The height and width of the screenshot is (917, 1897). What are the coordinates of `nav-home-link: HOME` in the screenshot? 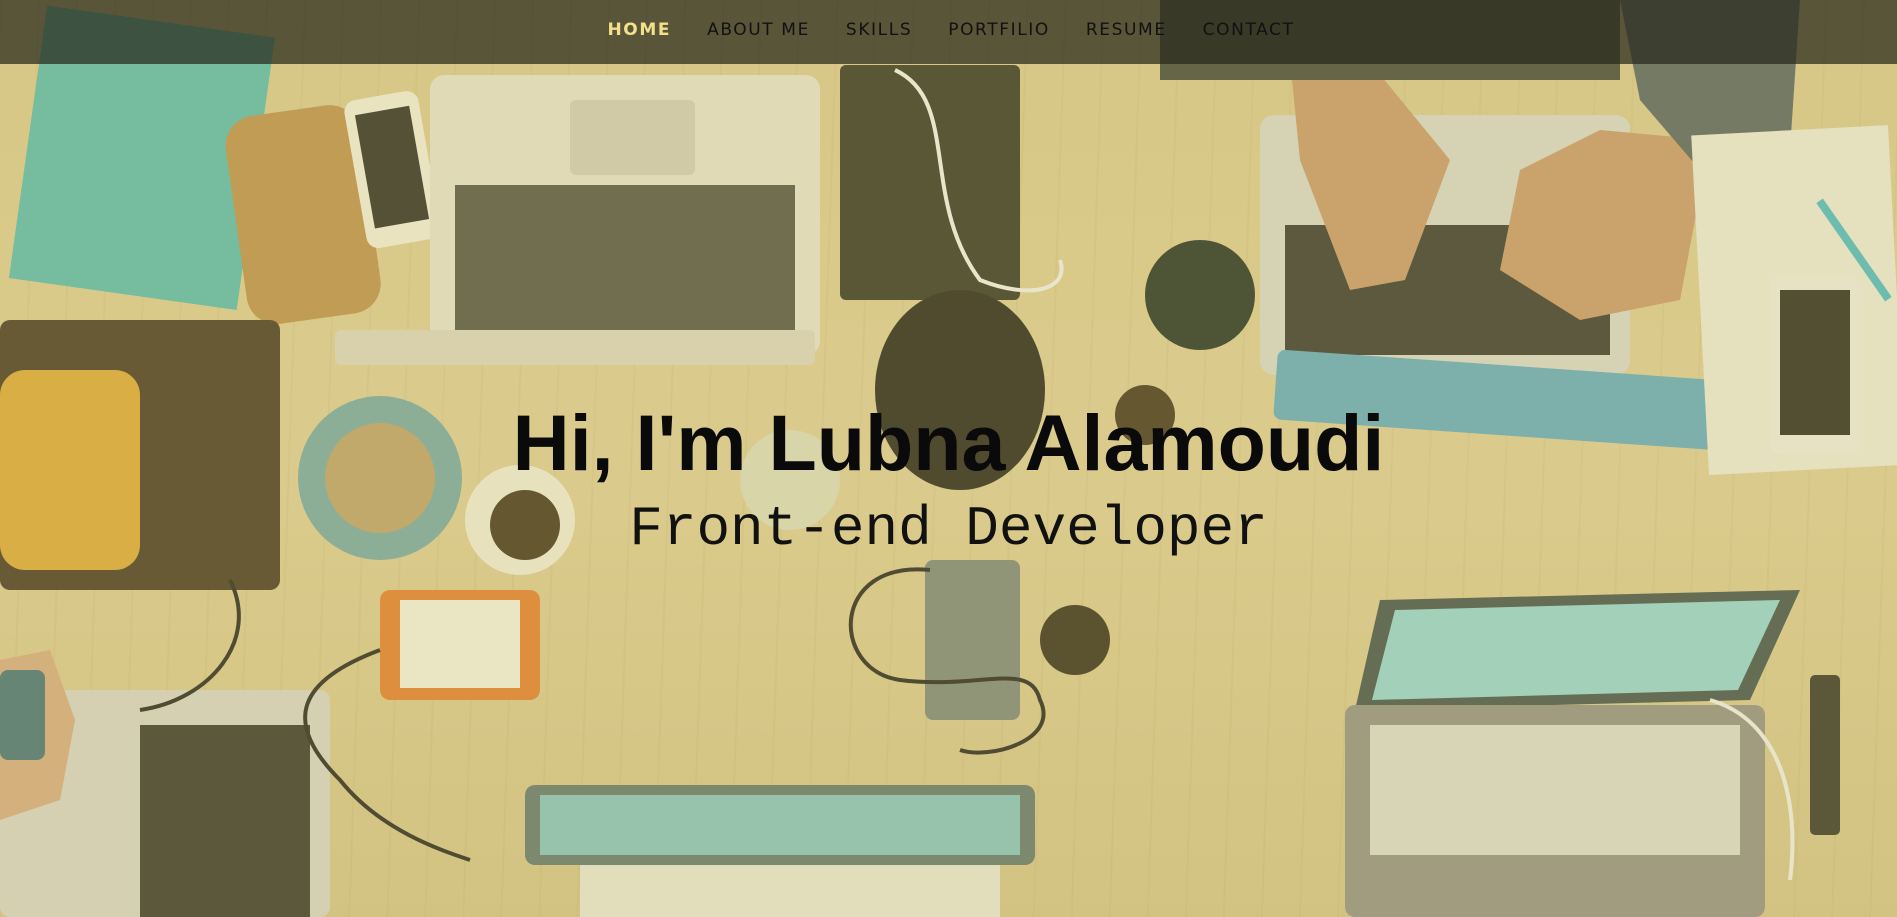 It's located at (639, 31).